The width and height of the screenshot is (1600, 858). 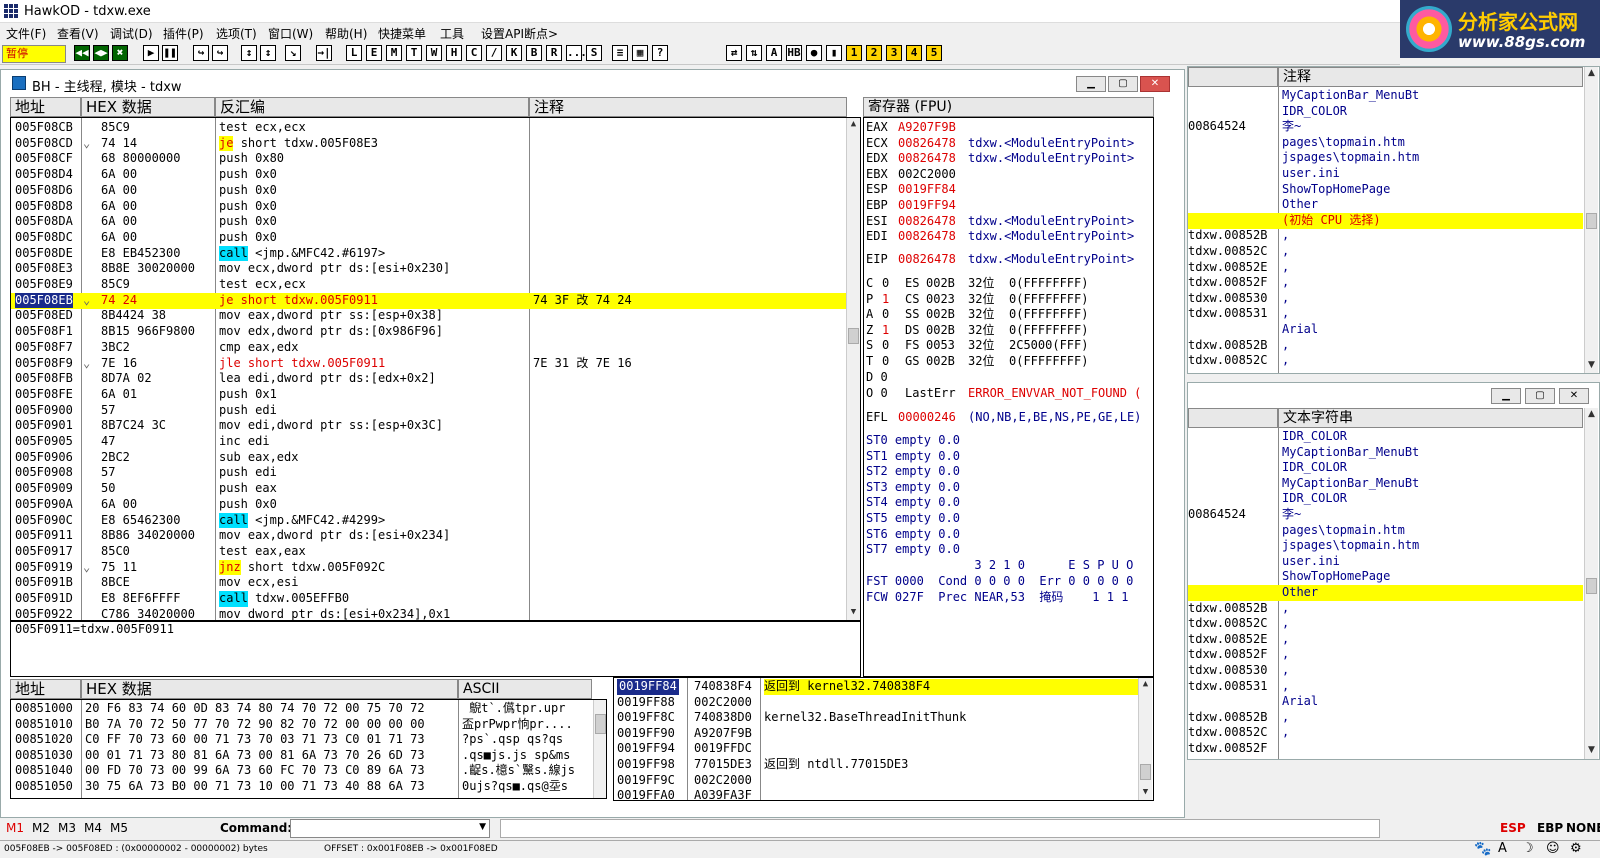 I want to click on register-row: FST 0000 Cond 0 0 0 0 Err 0 0 0 0 0, so click(x=1008, y=582).